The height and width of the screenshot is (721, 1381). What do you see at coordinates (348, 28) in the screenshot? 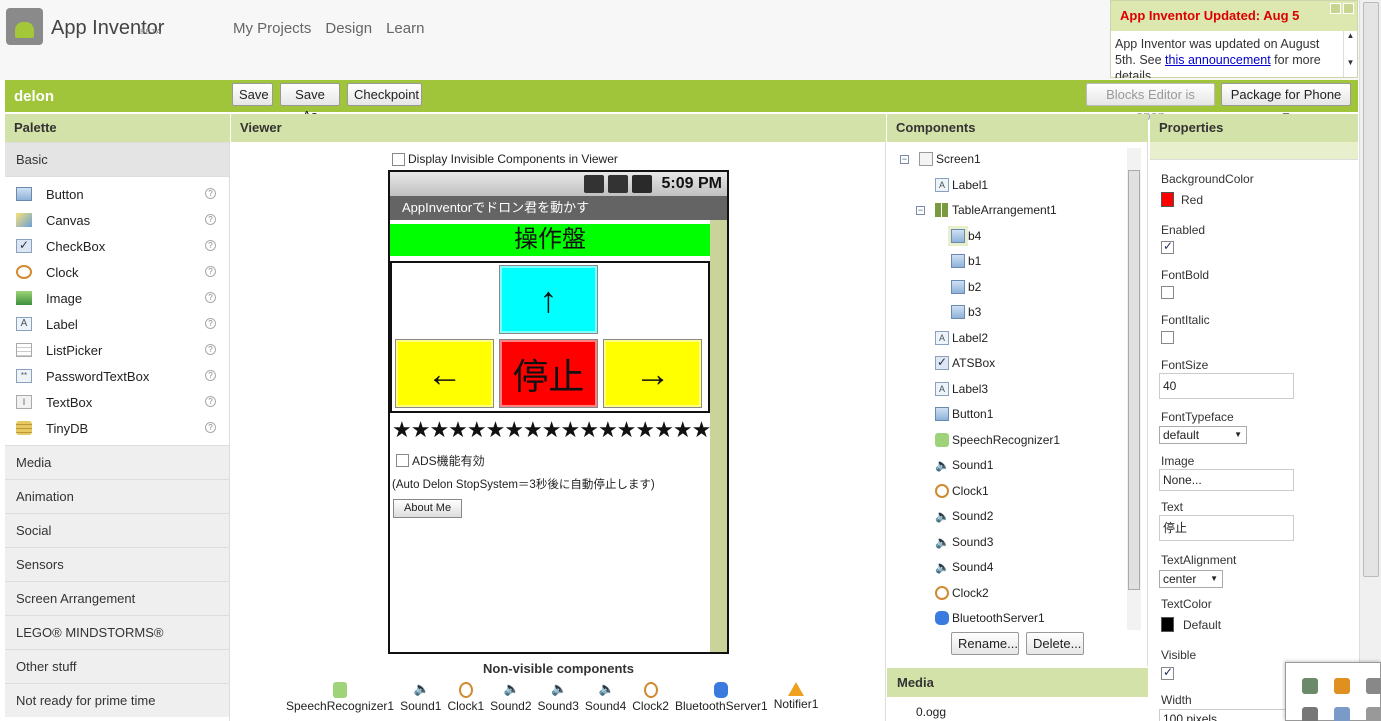
I see `nav-design: Design` at bounding box center [348, 28].